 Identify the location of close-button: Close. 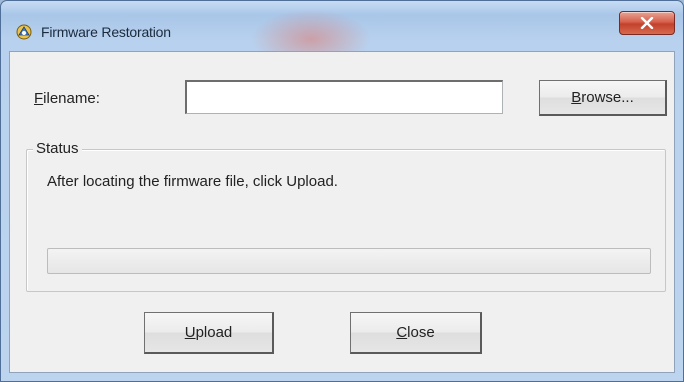
(416, 333).